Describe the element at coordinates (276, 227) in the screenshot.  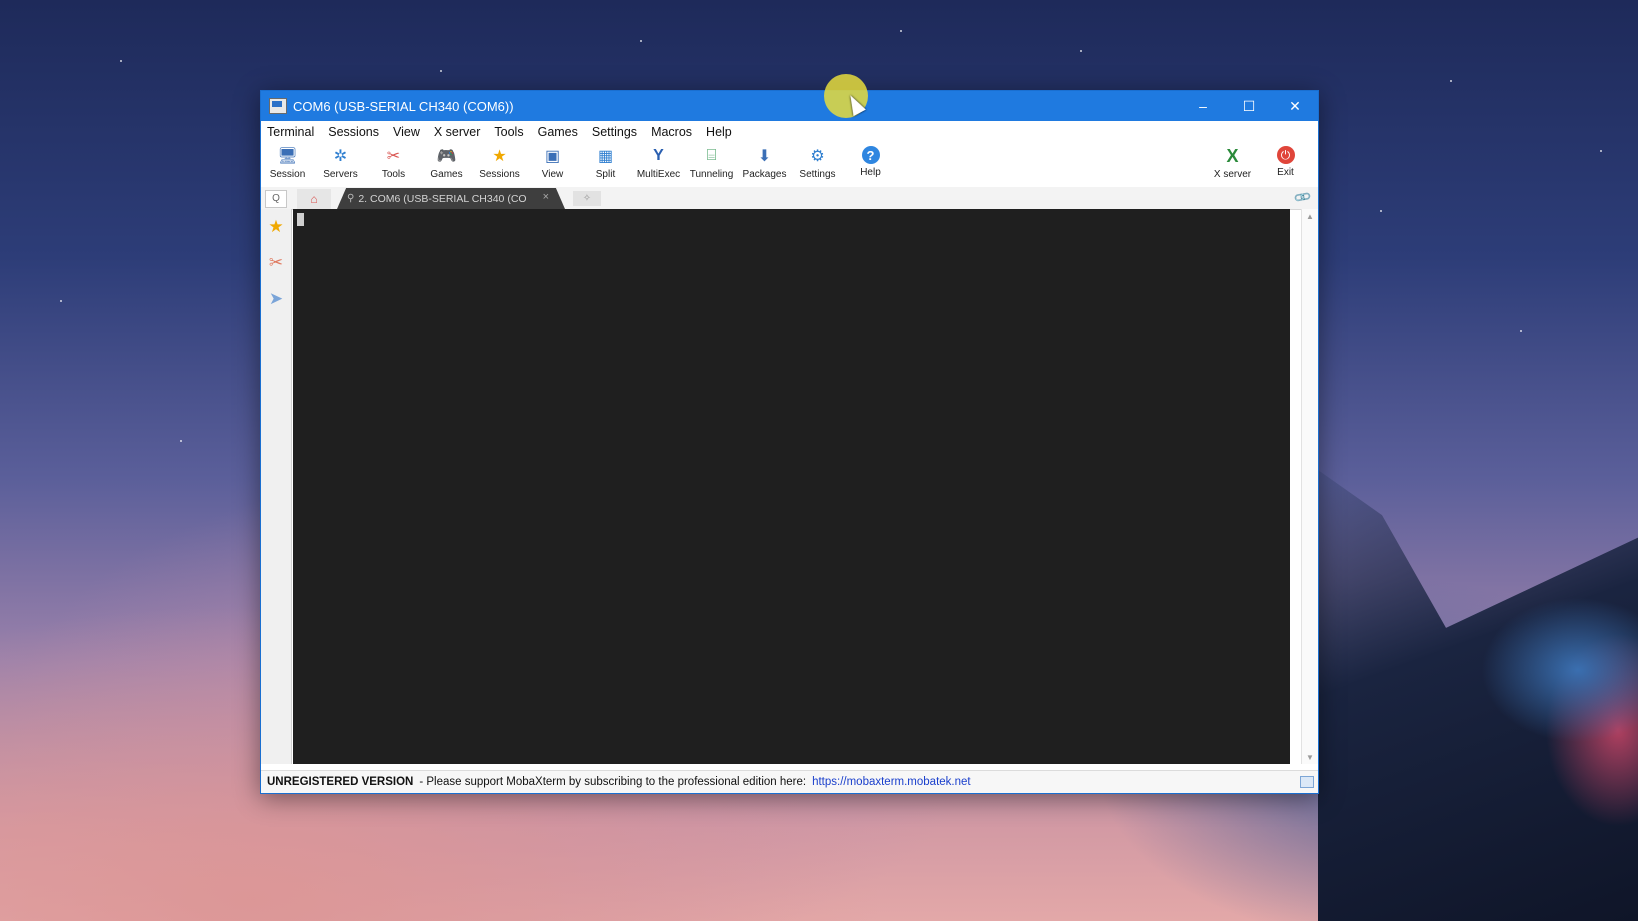
I see `favorites-star-icon: ★` at that location.